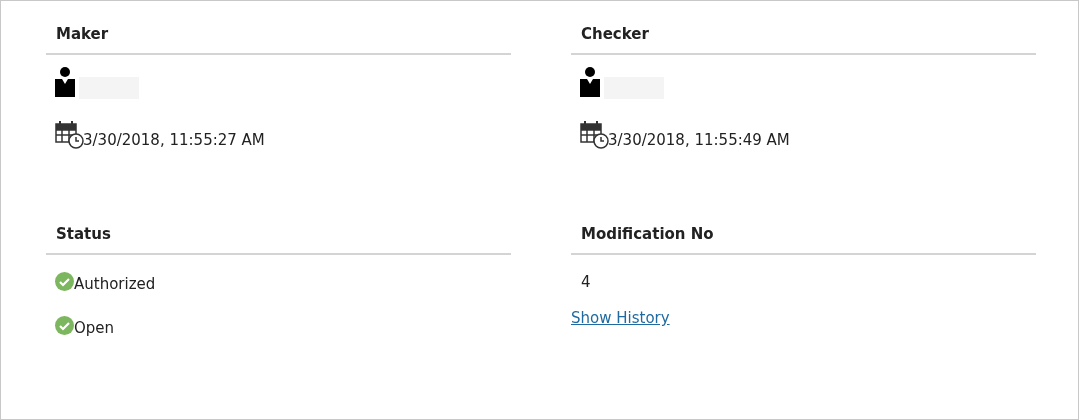 Image resolution: width=1079 pixels, height=420 pixels. Describe the element at coordinates (586, 282) in the screenshot. I see `modification-number: 4` at that location.